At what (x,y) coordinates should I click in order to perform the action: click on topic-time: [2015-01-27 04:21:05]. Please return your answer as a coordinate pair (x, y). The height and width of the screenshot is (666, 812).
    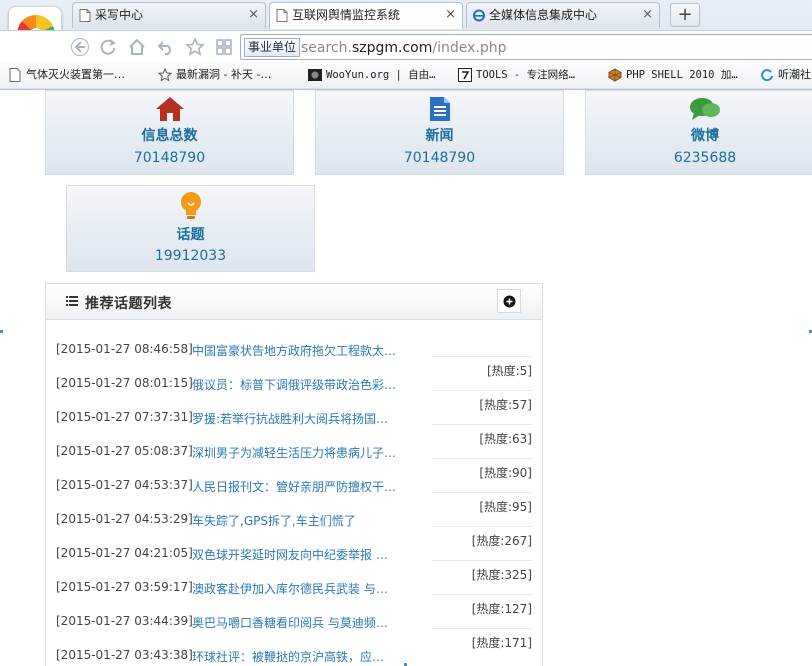
    Looking at the image, I should click on (124, 553).